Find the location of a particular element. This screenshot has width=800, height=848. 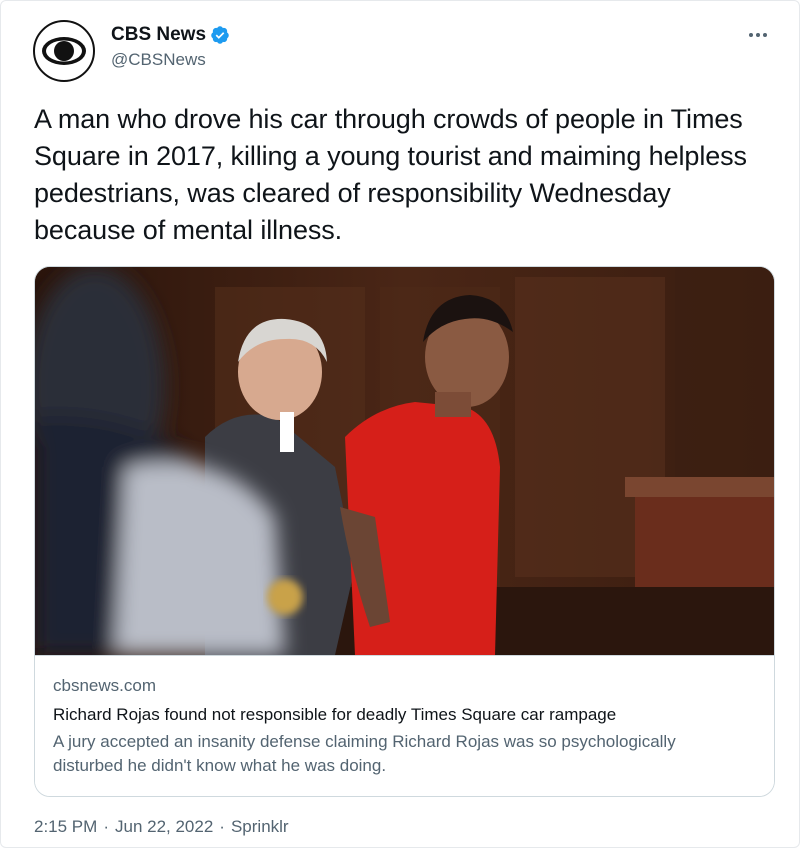

more-horizontal-icon is located at coordinates (751, 35).